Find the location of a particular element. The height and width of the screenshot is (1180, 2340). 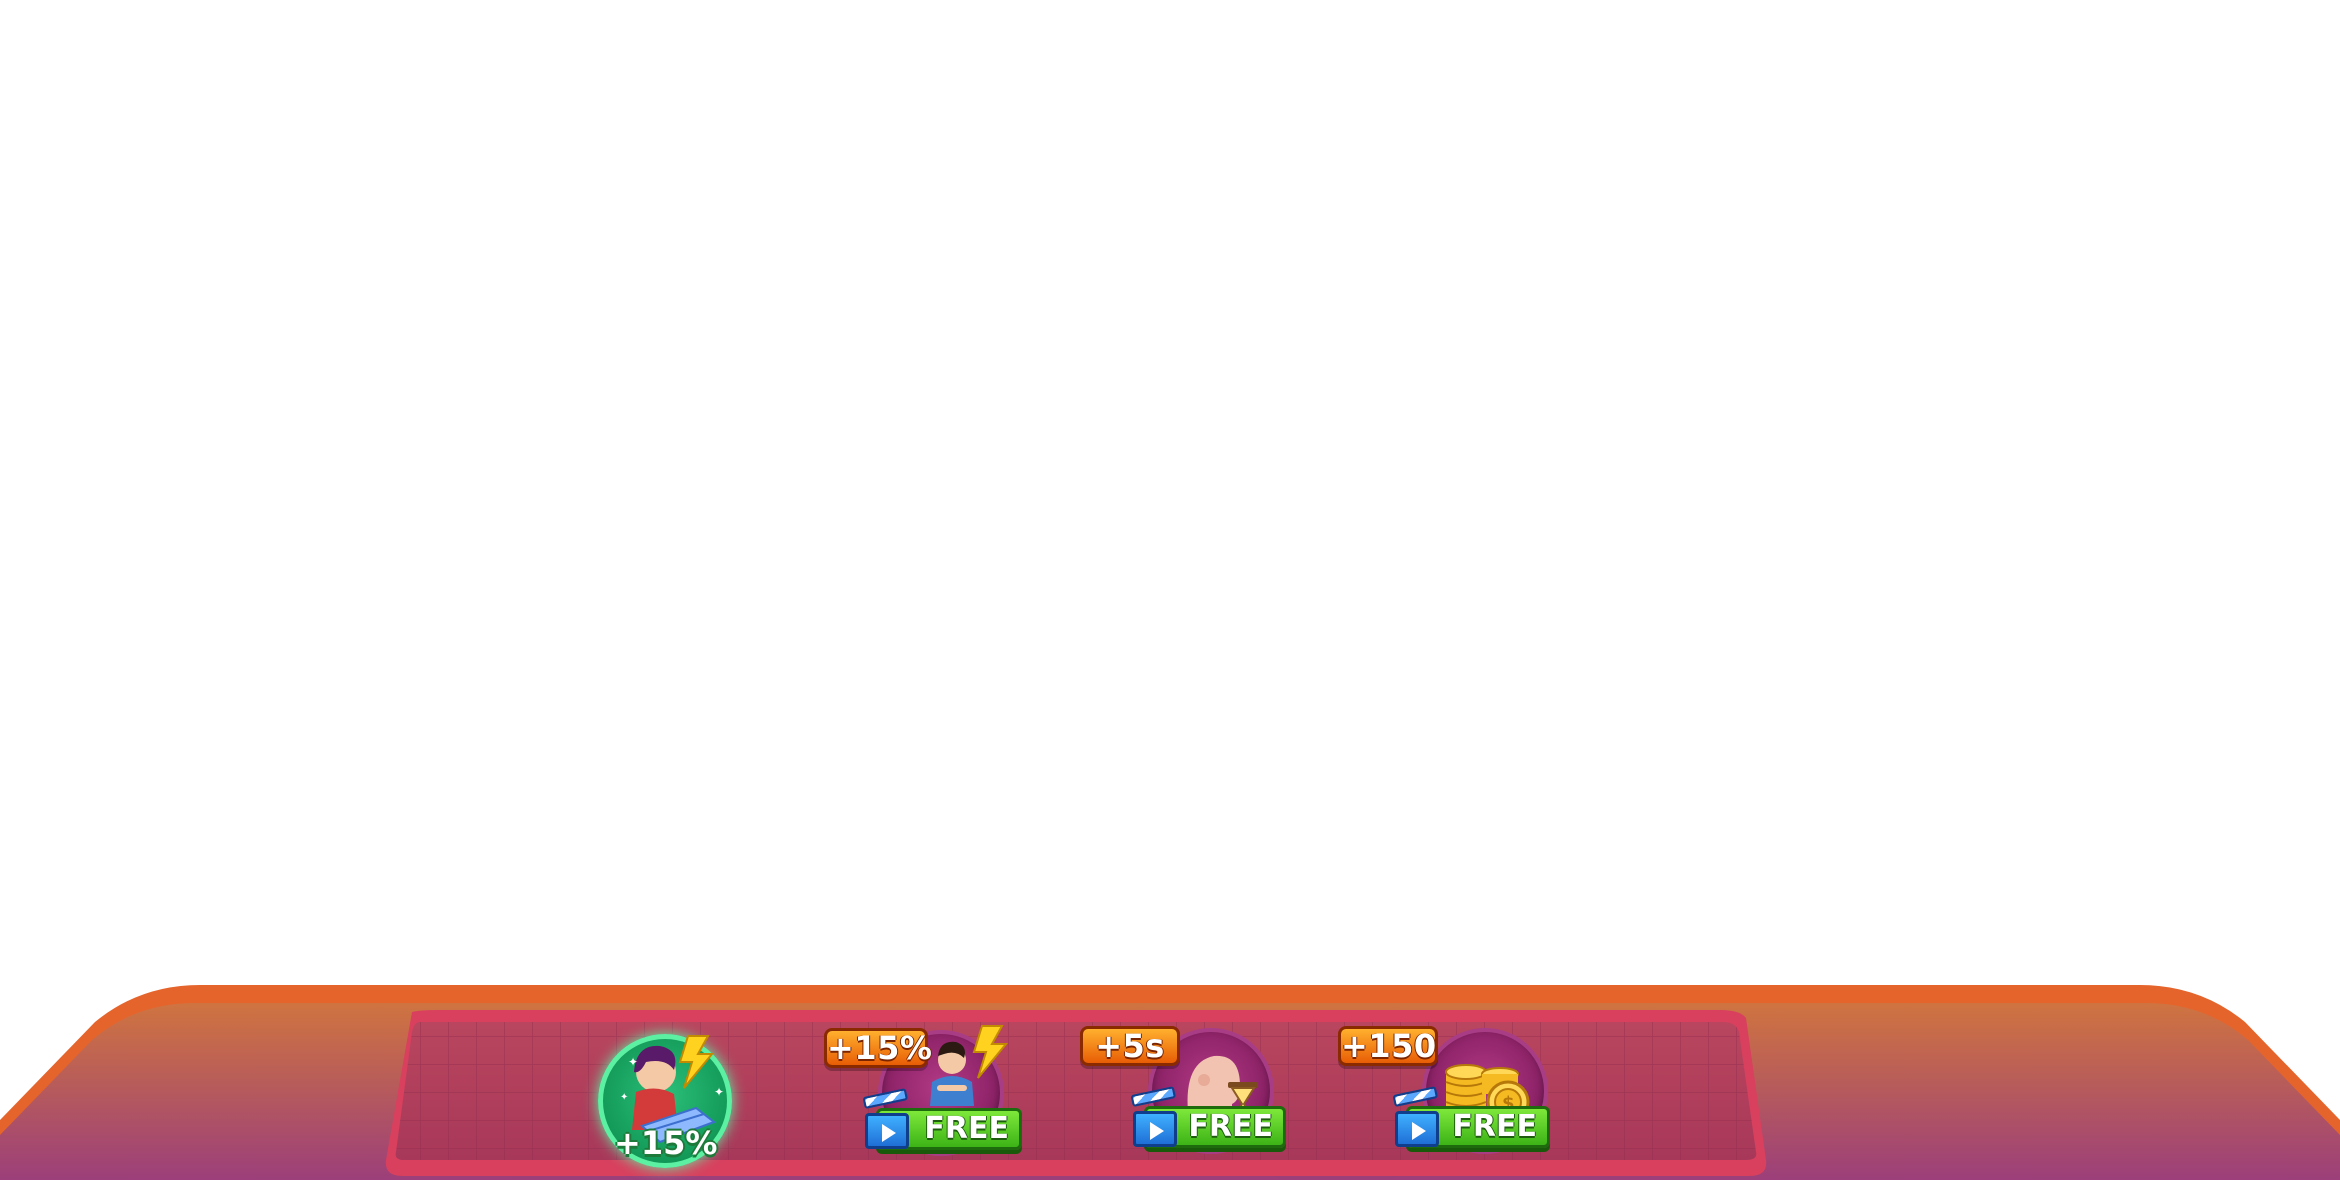

boost-value-badge: +15% is located at coordinates (878, 1048).